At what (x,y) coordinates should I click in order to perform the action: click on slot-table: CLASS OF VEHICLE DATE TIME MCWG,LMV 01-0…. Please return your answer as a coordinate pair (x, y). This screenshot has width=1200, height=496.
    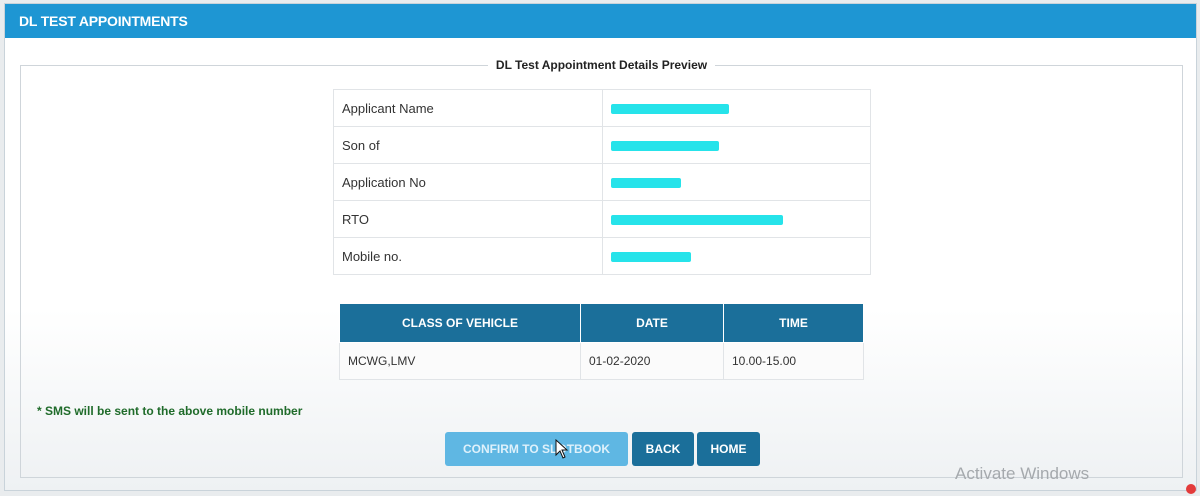
    Looking at the image, I should click on (601, 341).